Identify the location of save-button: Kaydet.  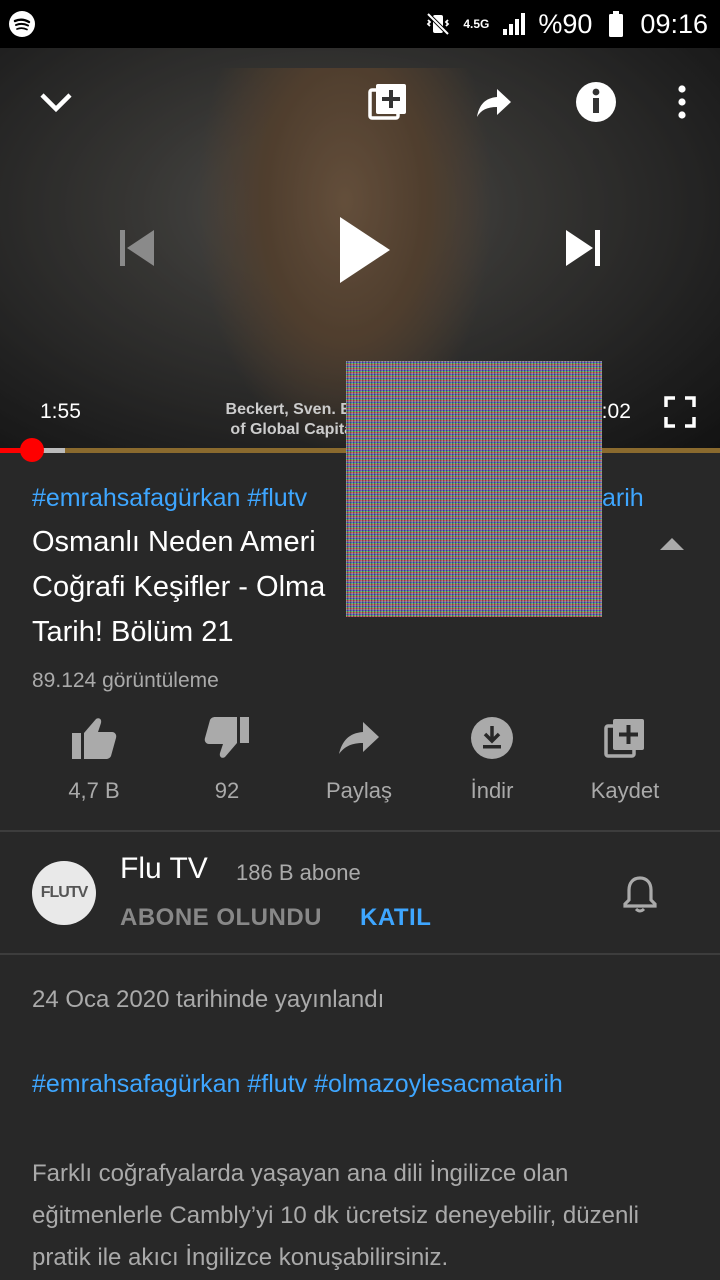
(625, 758).